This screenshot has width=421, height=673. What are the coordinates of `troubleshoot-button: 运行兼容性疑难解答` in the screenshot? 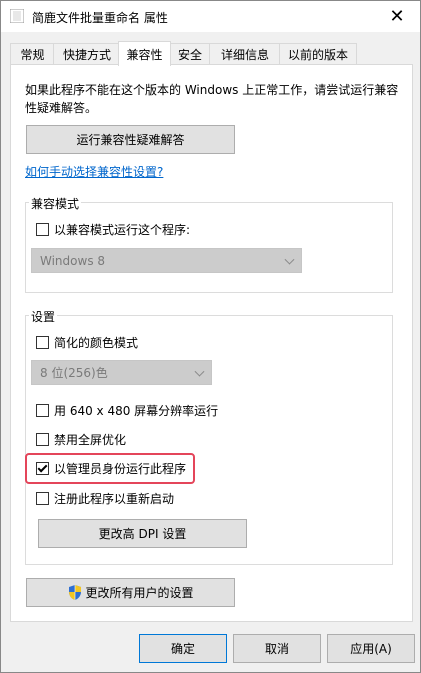 It's located at (130, 139).